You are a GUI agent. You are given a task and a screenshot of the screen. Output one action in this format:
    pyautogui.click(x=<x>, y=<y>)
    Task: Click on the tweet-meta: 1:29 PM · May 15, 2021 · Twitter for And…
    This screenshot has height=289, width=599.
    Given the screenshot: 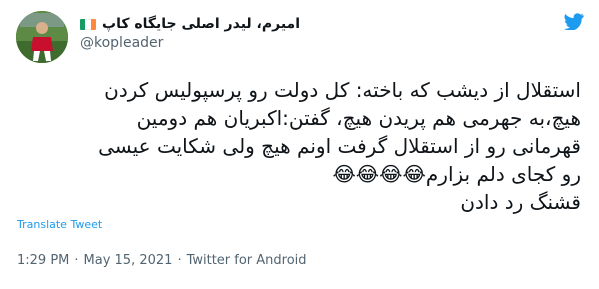 What is the action you would take?
    pyautogui.click(x=162, y=260)
    